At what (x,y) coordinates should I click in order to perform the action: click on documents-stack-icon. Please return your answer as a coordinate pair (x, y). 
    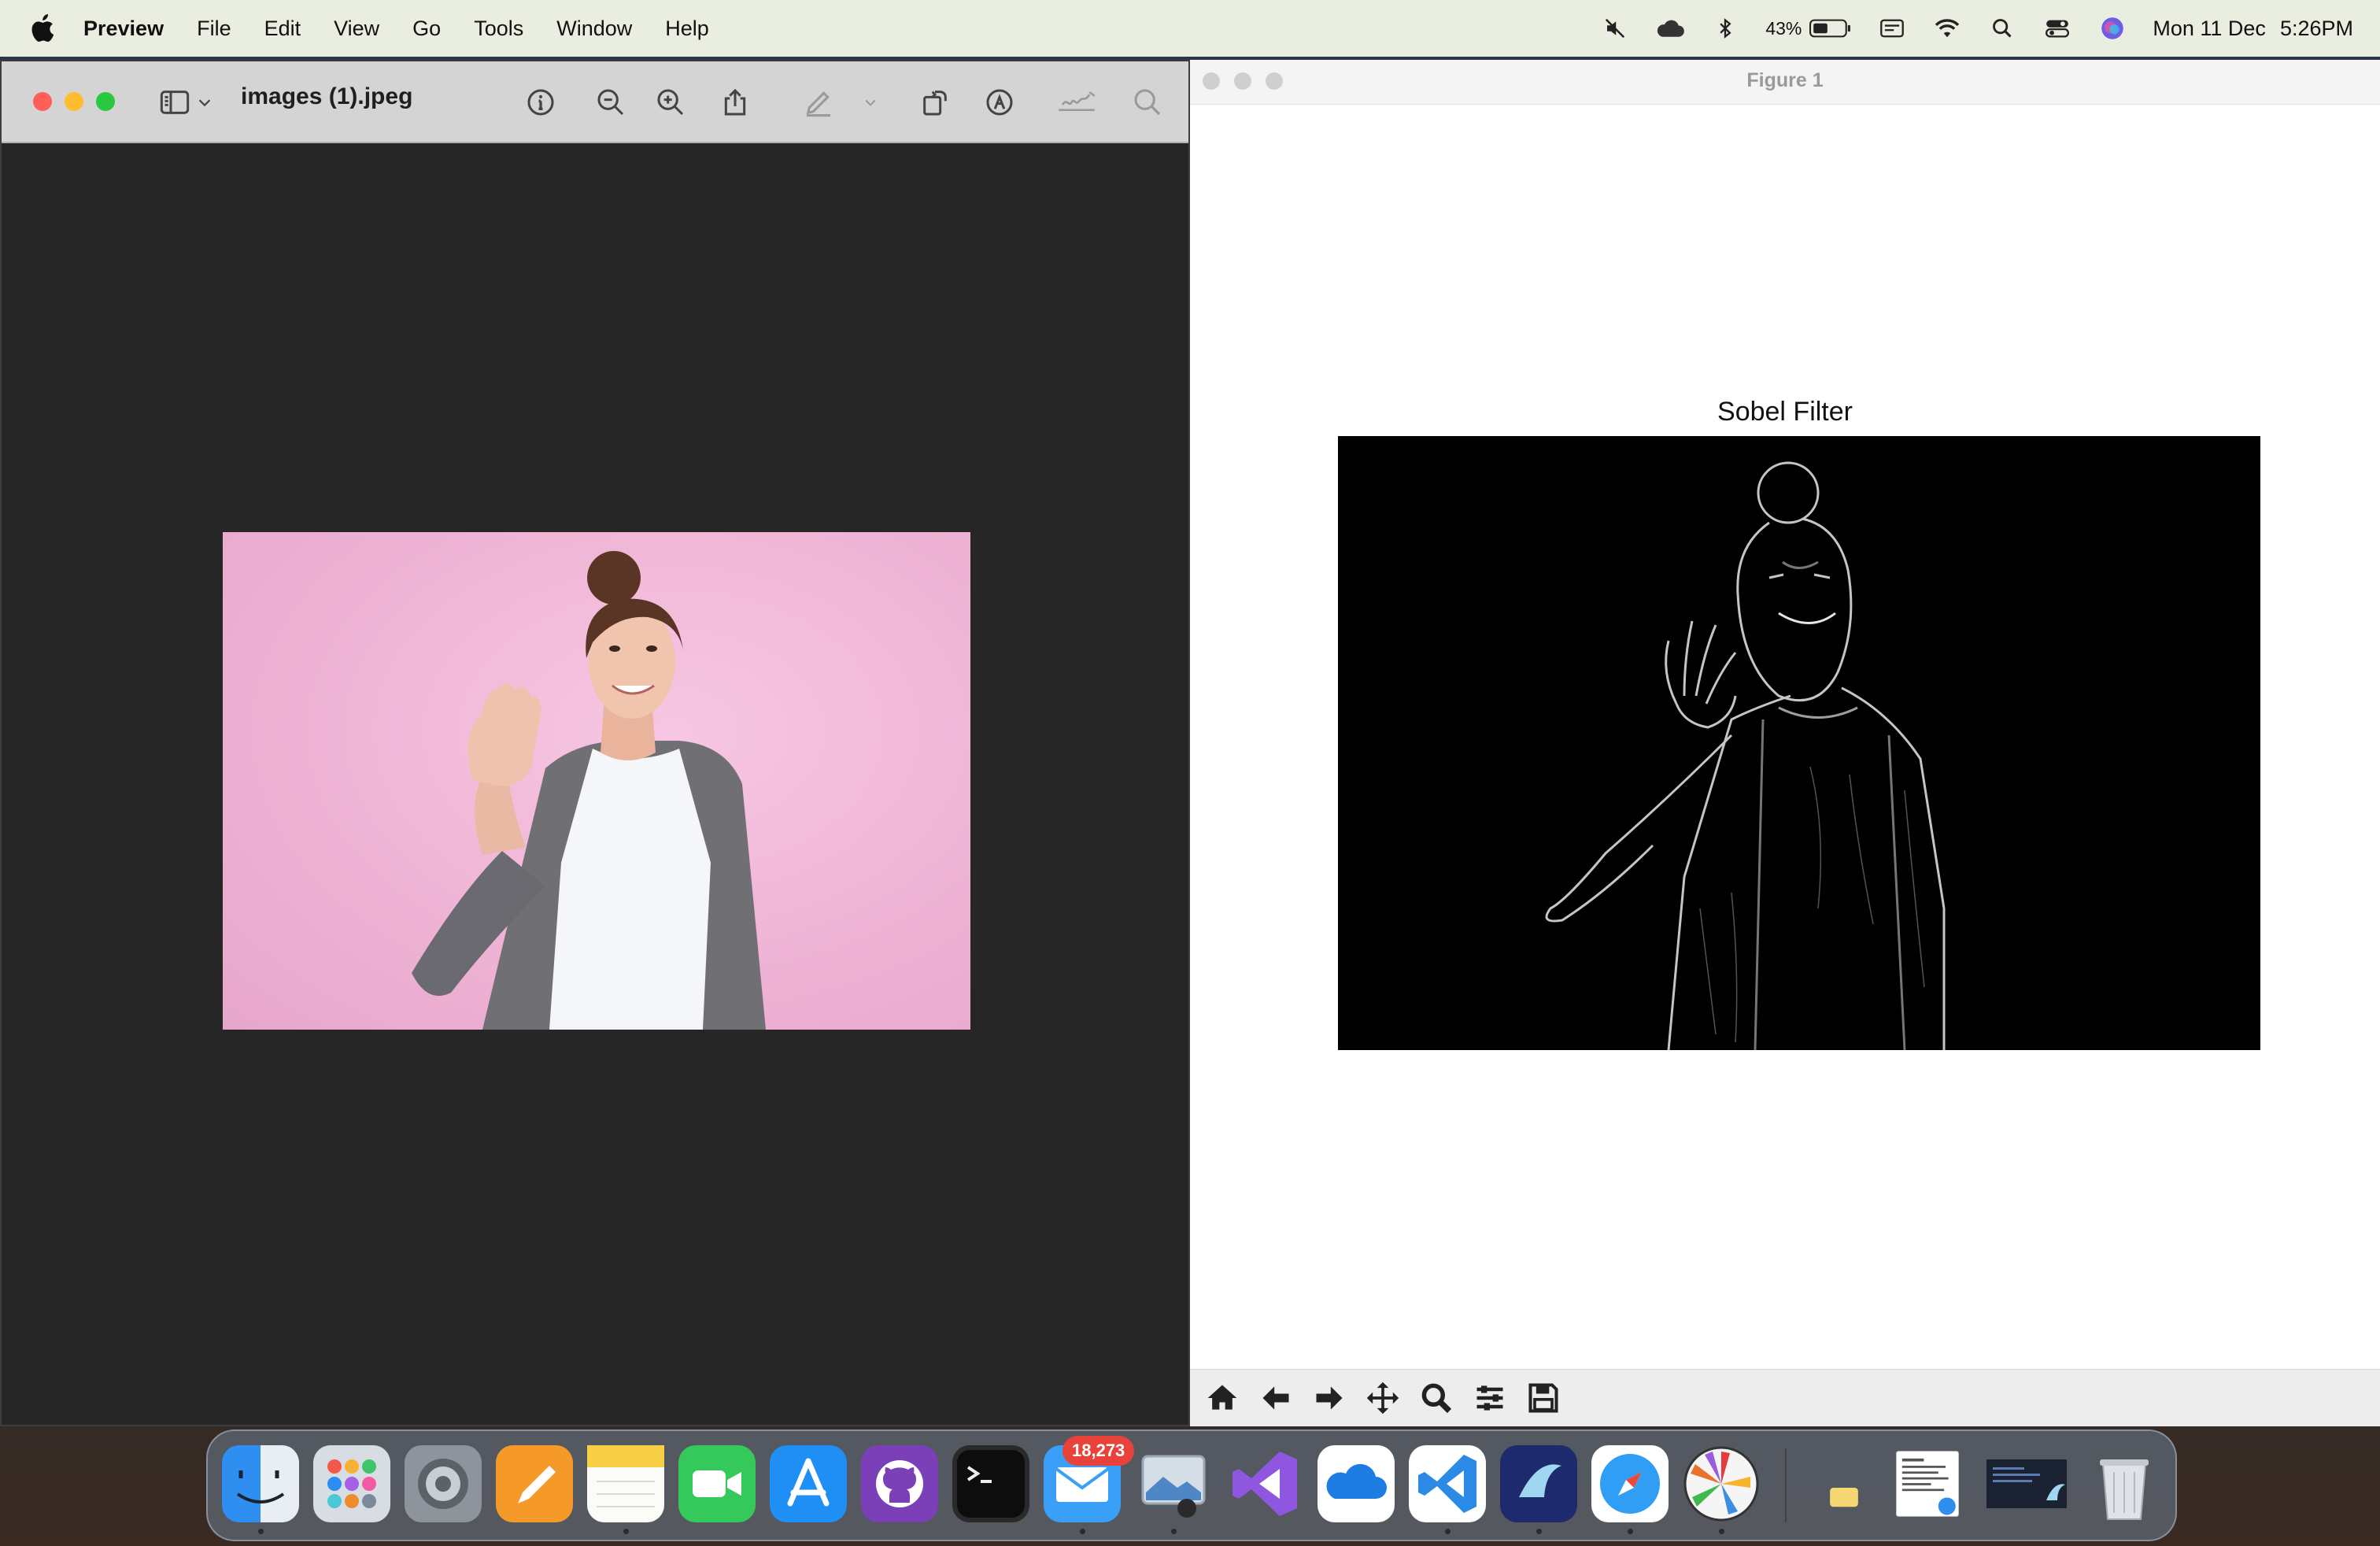
    Looking at the image, I should click on (1927, 1484).